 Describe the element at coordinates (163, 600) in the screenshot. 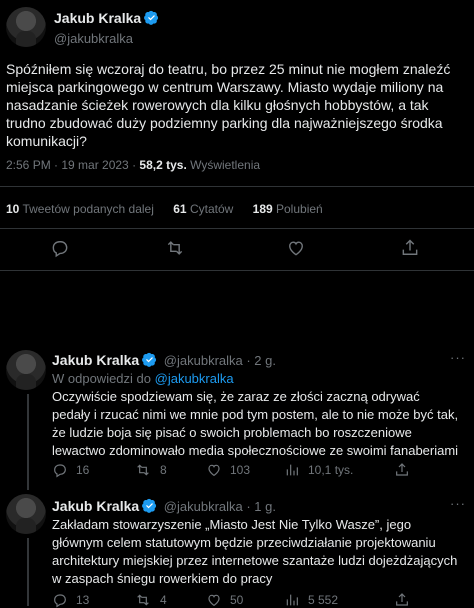

I see `retweet-count: 4` at that location.